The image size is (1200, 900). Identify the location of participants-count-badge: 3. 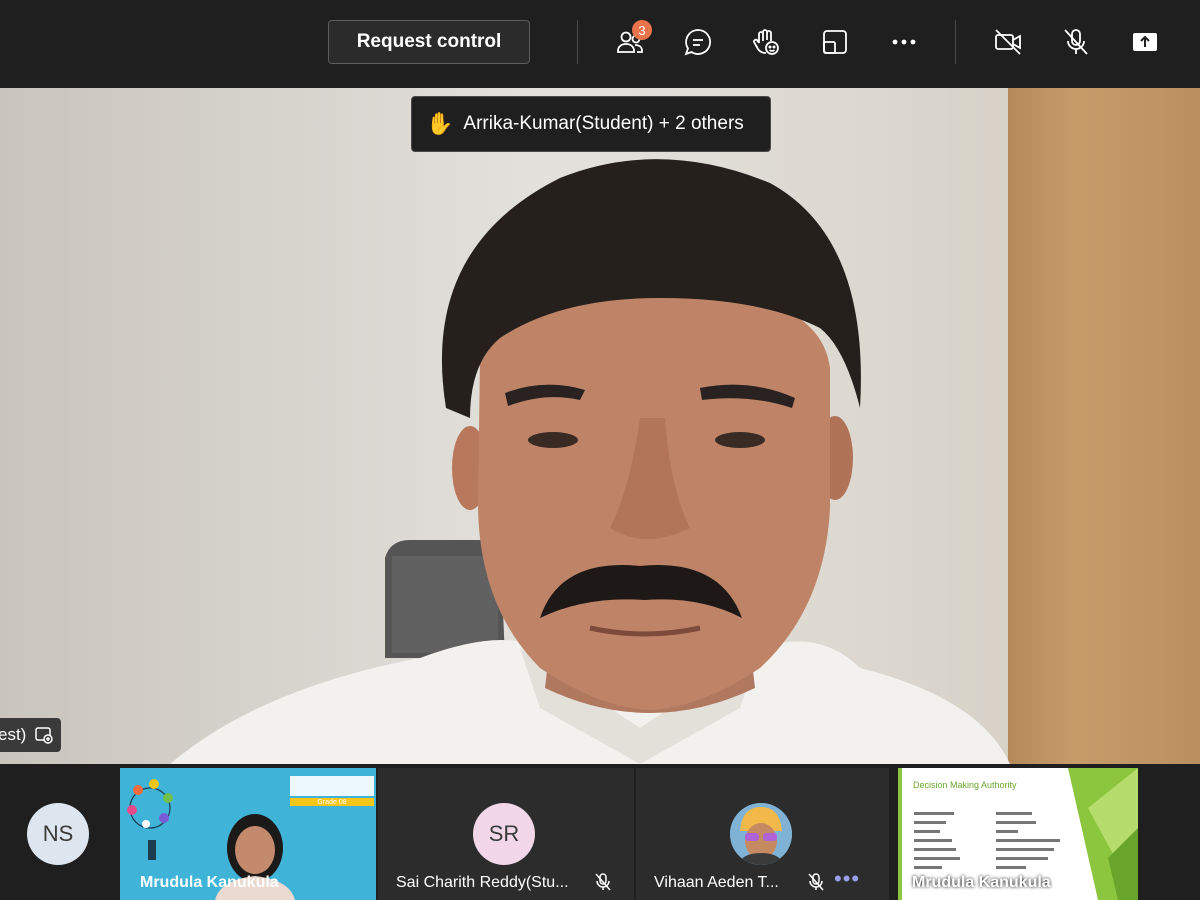
(642, 30).